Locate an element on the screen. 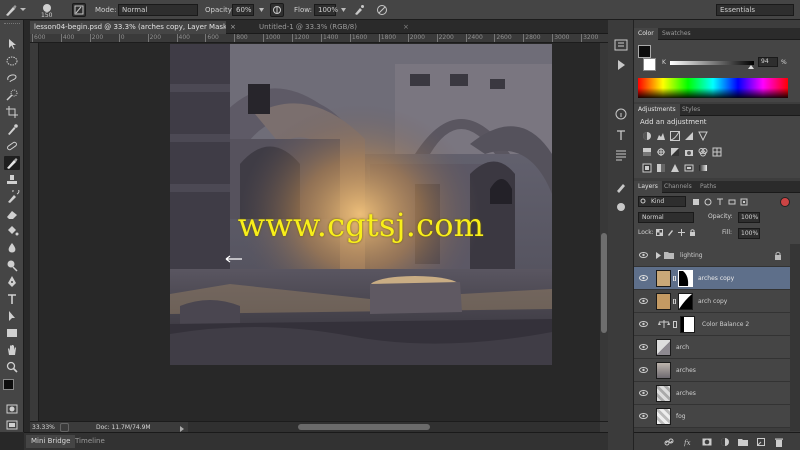 The height and width of the screenshot is (450, 800). new-group-icon is located at coordinates (743, 442).